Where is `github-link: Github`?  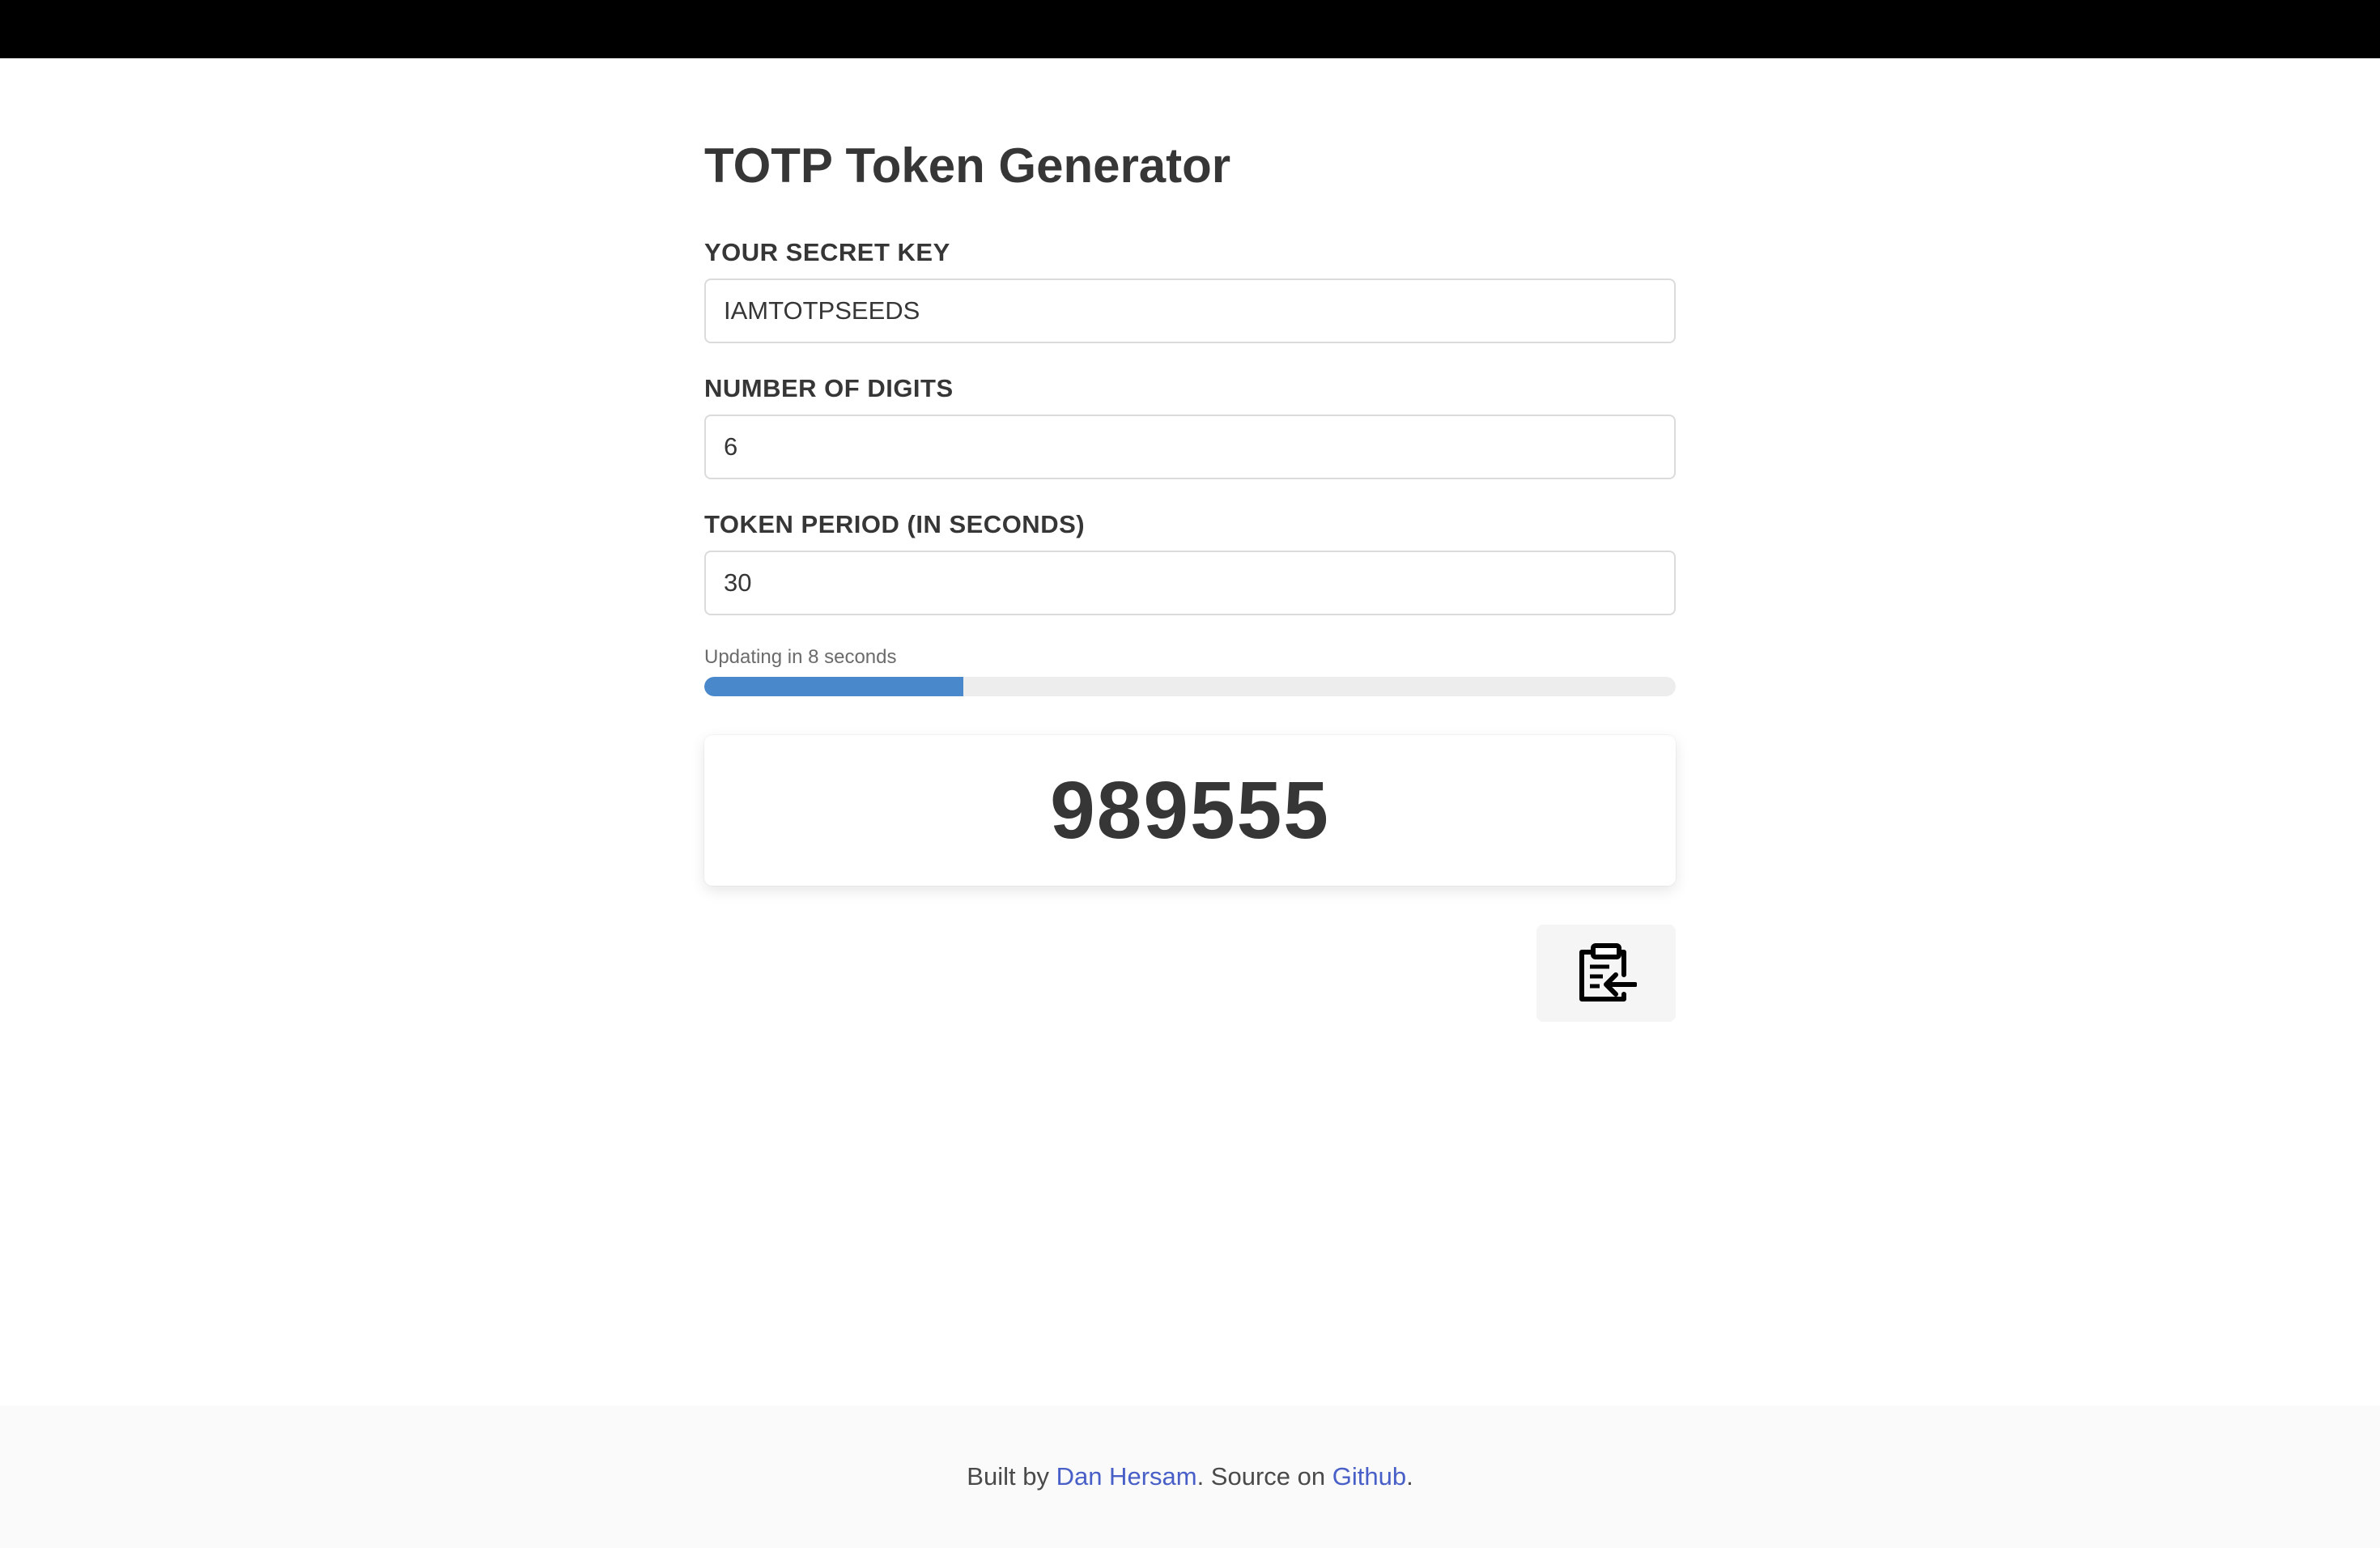 github-link: Github is located at coordinates (1369, 1476).